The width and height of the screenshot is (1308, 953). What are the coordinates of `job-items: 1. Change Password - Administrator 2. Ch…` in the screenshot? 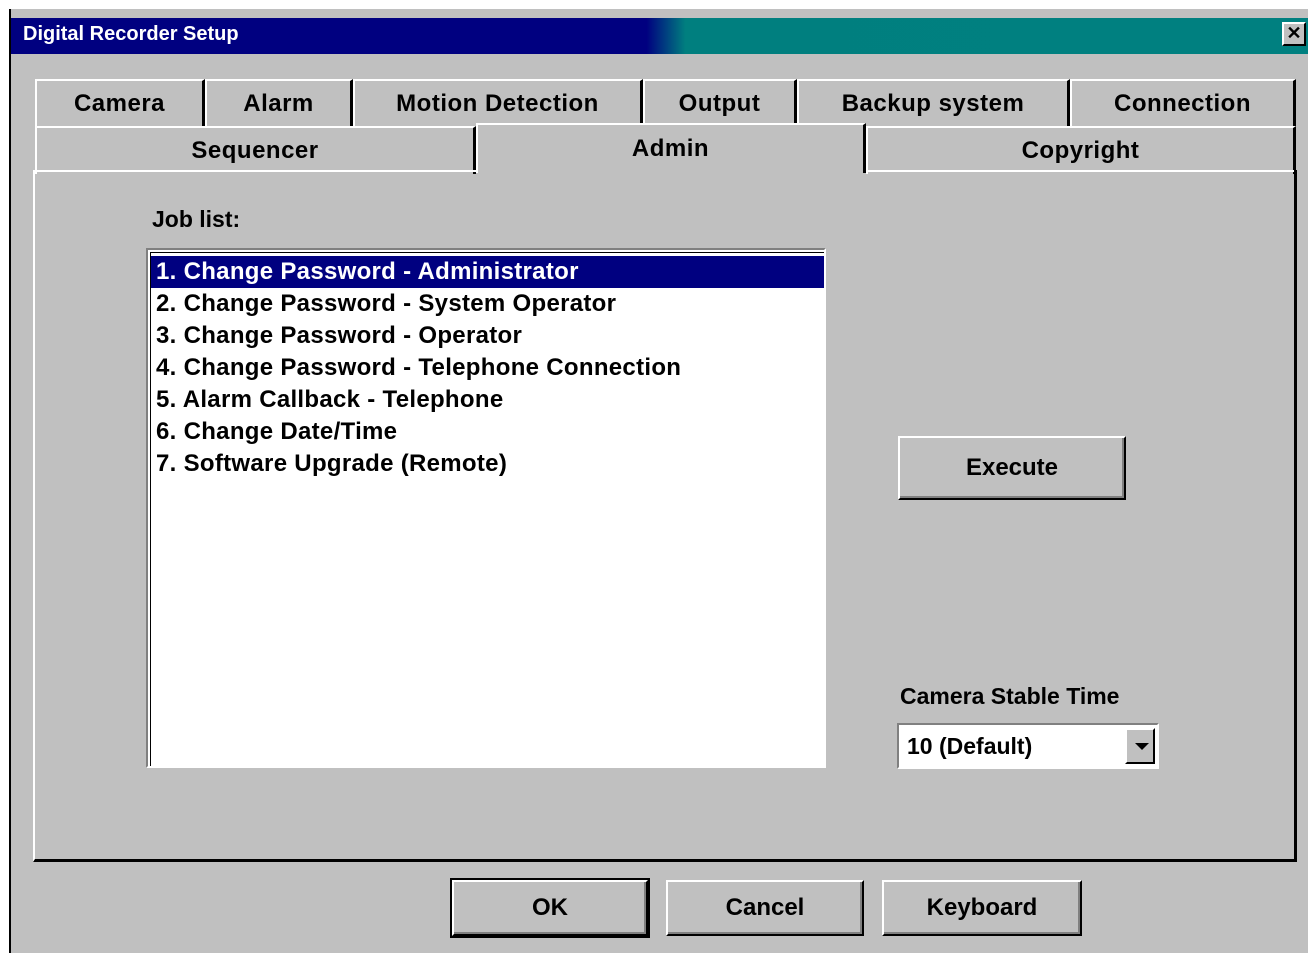 It's located at (487, 366).